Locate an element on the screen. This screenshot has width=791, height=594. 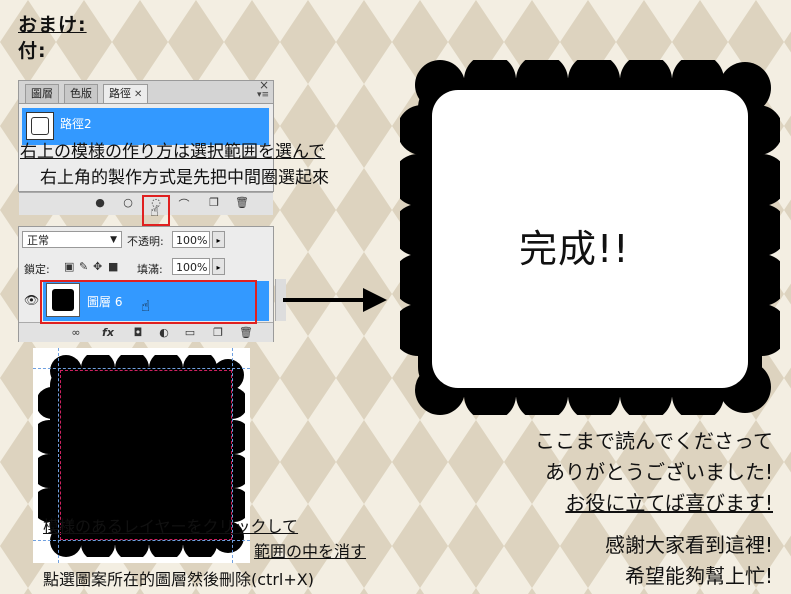
fill-field: 100% is located at coordinates (191, 266).